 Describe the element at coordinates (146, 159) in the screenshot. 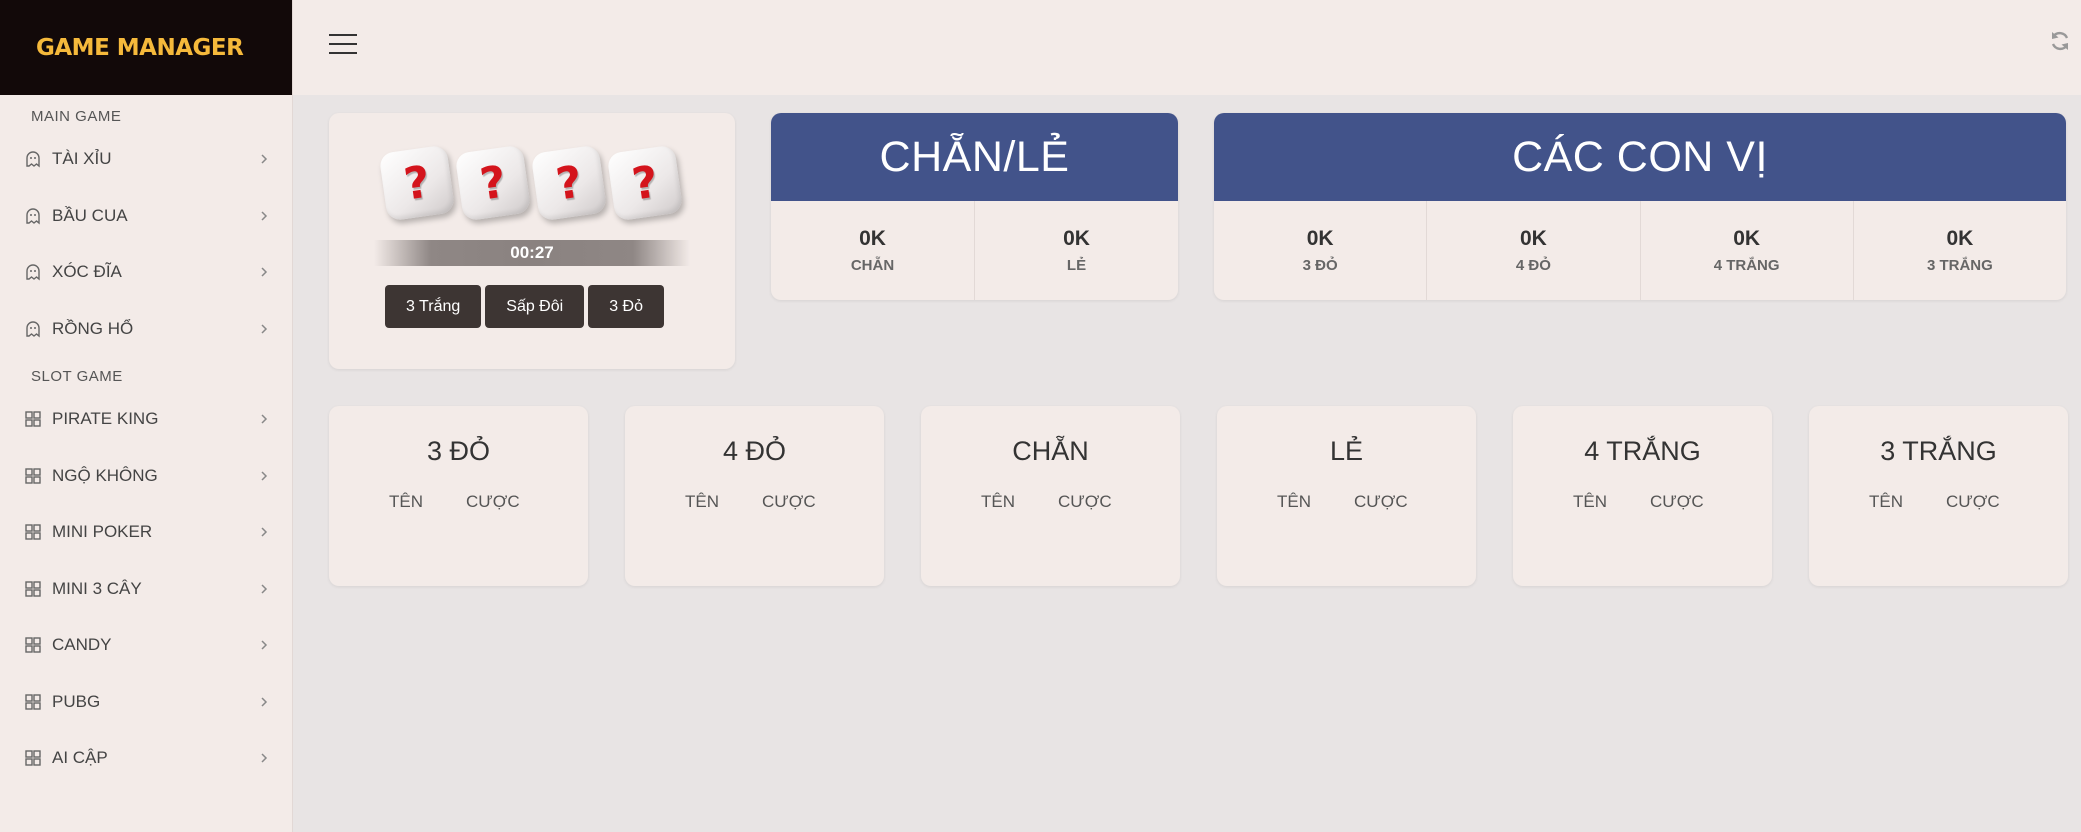

I see `sidebar-item: TÀI XỈU` at that location.